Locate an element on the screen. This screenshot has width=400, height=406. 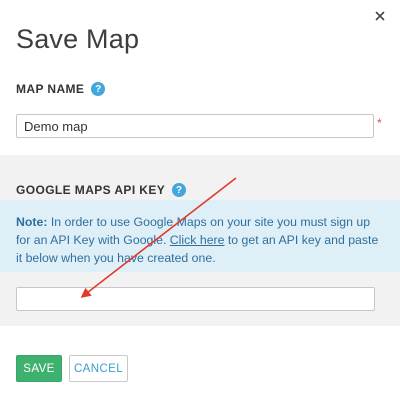
api-key-section-label: GOOGLE MAPS API KEY ? is located at coordinates (101, 190).